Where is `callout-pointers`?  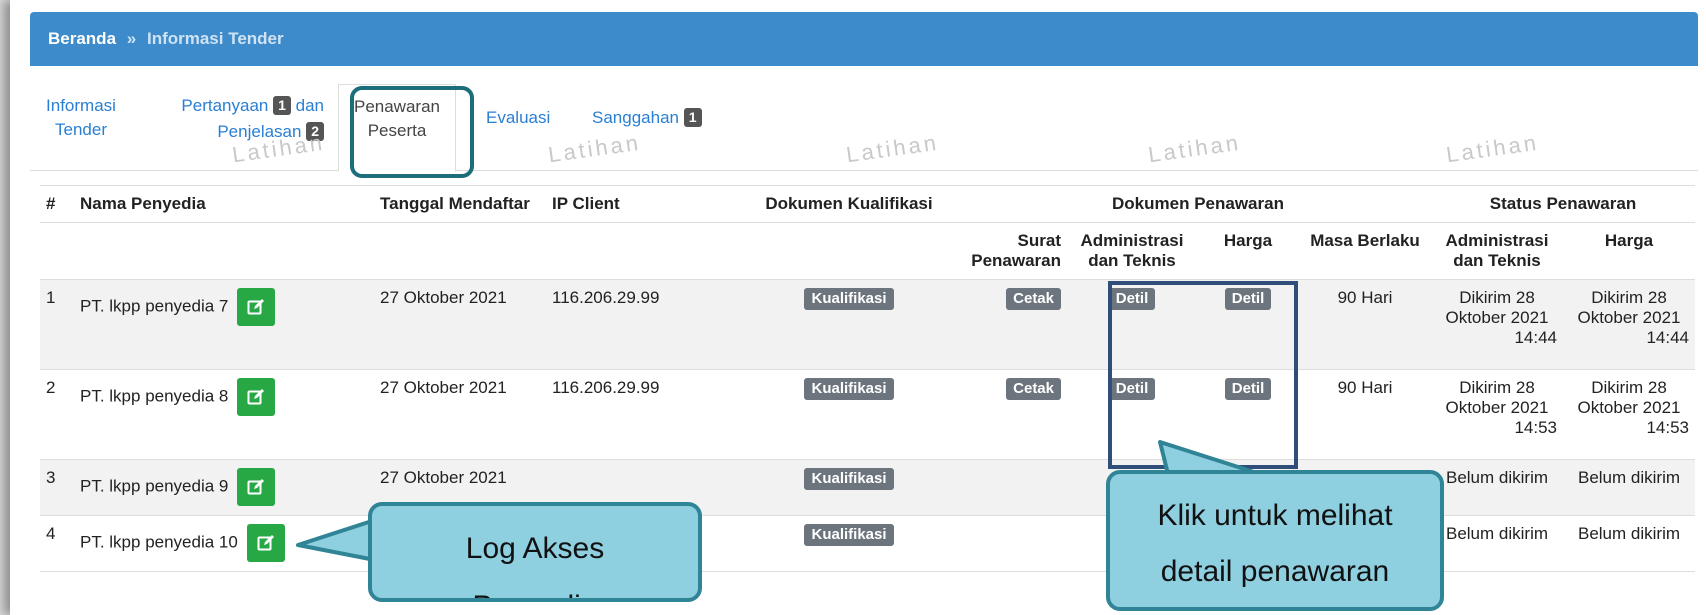
callout-pointers is located at coordinates (779, 501).